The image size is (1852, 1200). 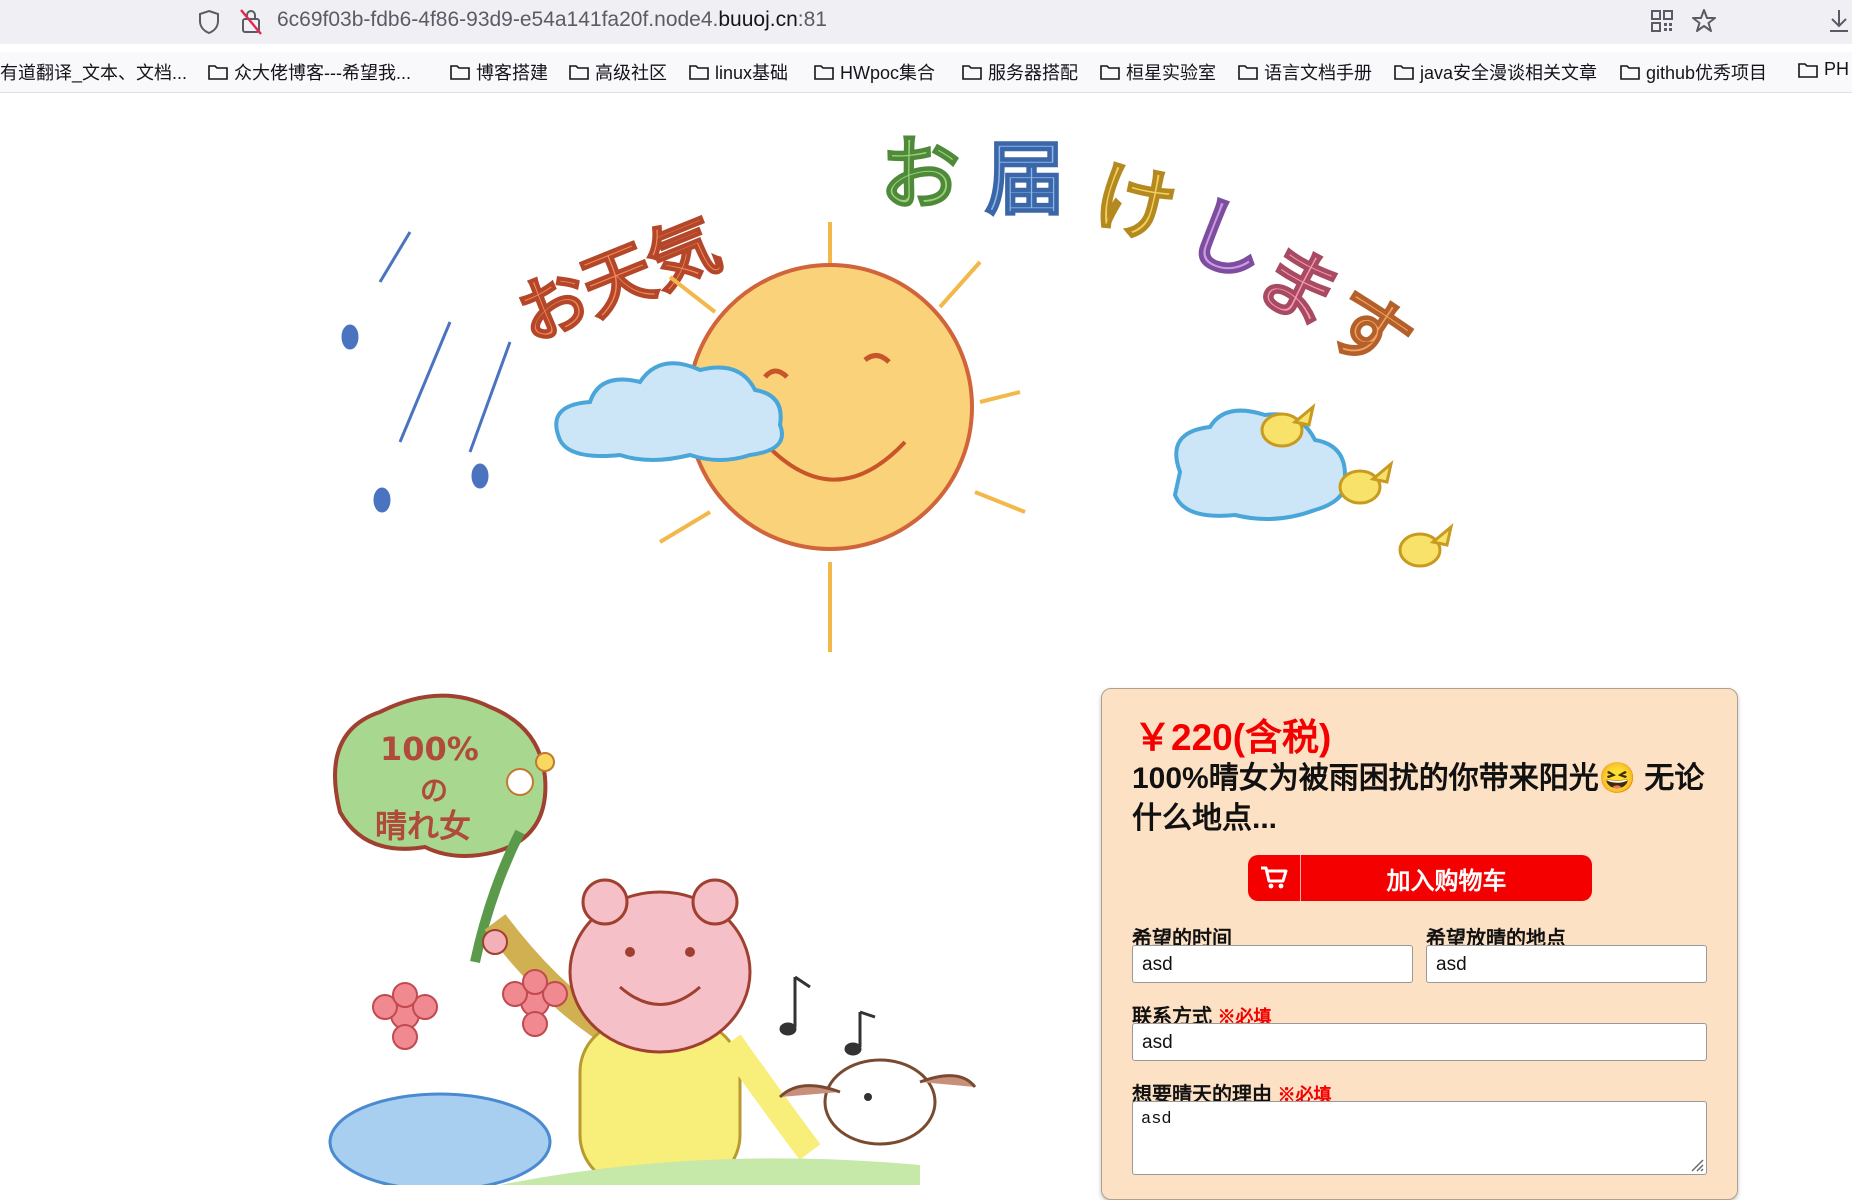 What do you see at coordinates (426, 372) in the screenshot?
I see `rain-drops` at bounding box center [426, 372].